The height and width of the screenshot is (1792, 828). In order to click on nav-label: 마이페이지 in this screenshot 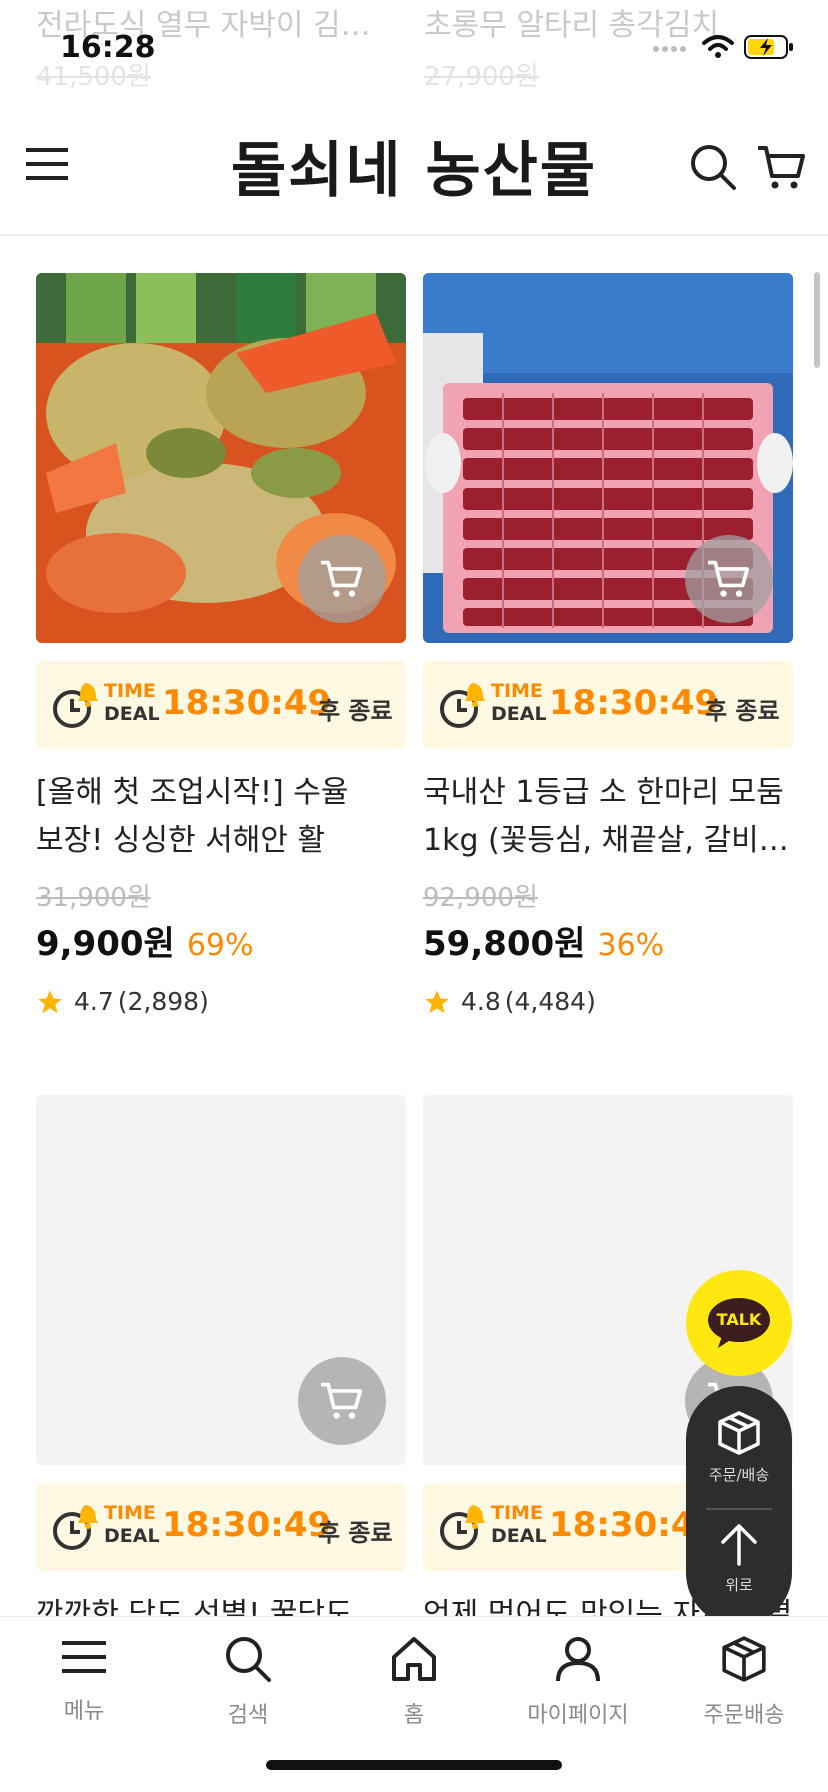, I will do `click(578, 1715)`.